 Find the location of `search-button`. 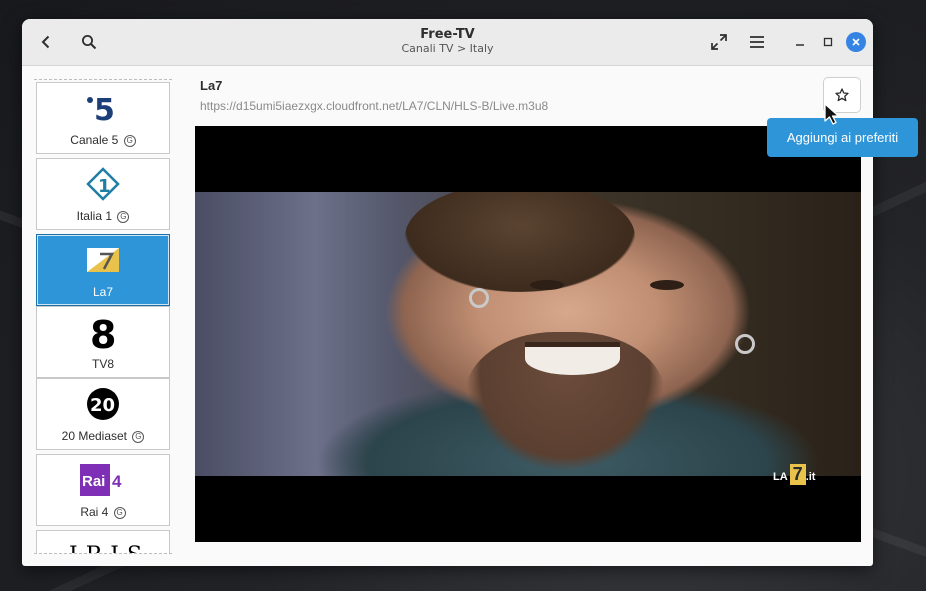

search-button is located at coordinates (89, 42).